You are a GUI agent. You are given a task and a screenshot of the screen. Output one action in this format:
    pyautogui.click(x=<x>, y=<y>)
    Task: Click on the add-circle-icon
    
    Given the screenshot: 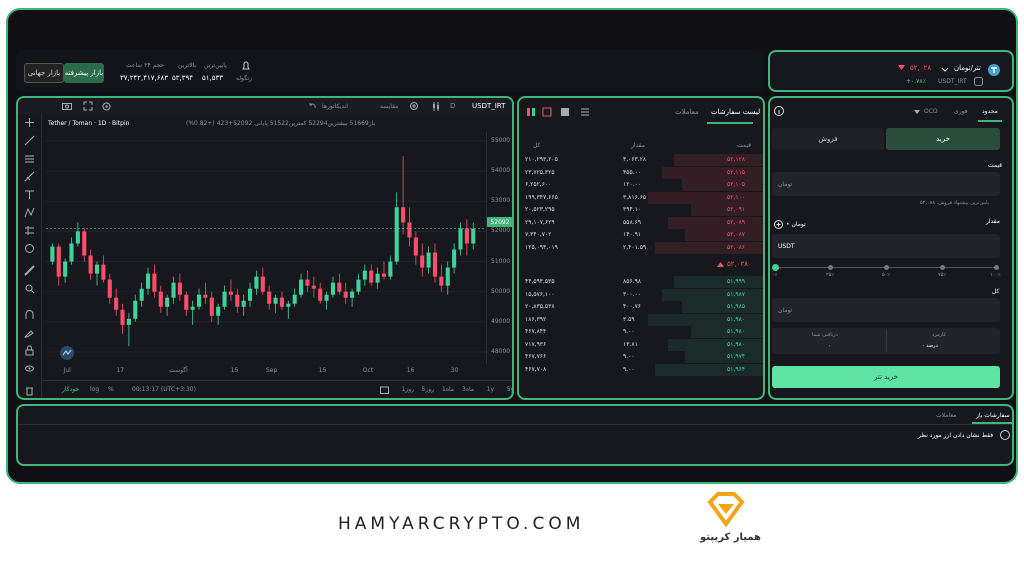 What is the action you would take?
    pyautogui.click(x=778, y=224)
    